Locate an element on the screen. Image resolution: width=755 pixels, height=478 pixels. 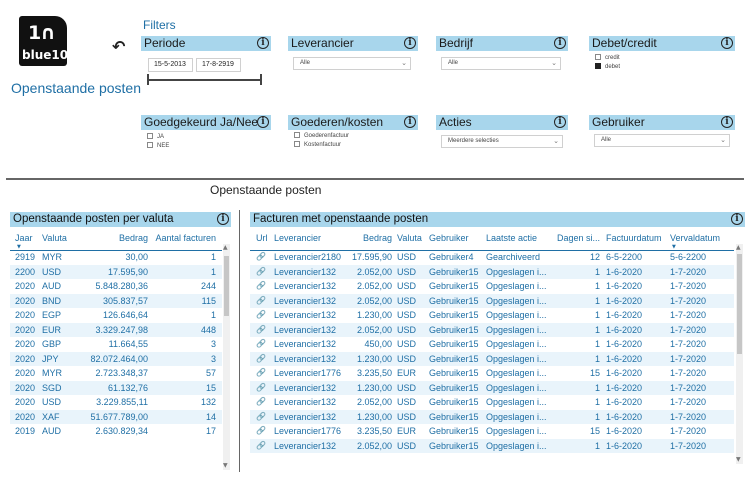
table-row: 2919 MYR 30,00 1 is located at coordinates (116, 257).